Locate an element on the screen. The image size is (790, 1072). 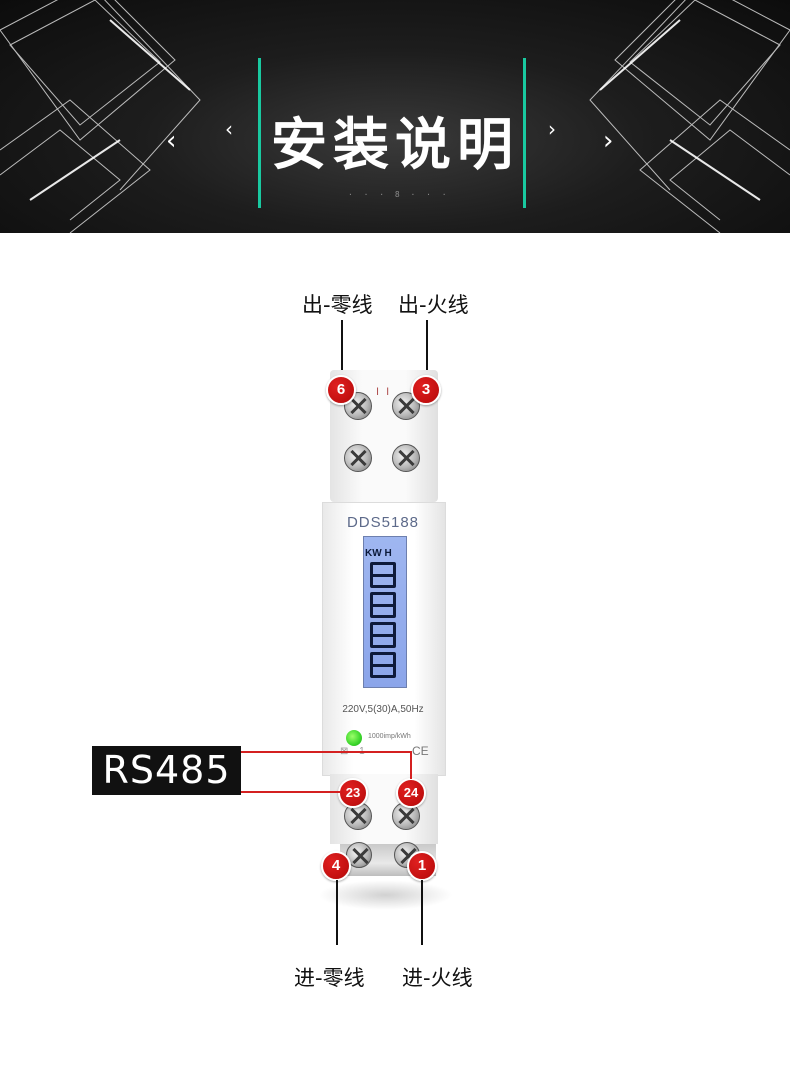
meter-spec: 220V,5(30)A,50Hz is located at coordinates (383, 709).